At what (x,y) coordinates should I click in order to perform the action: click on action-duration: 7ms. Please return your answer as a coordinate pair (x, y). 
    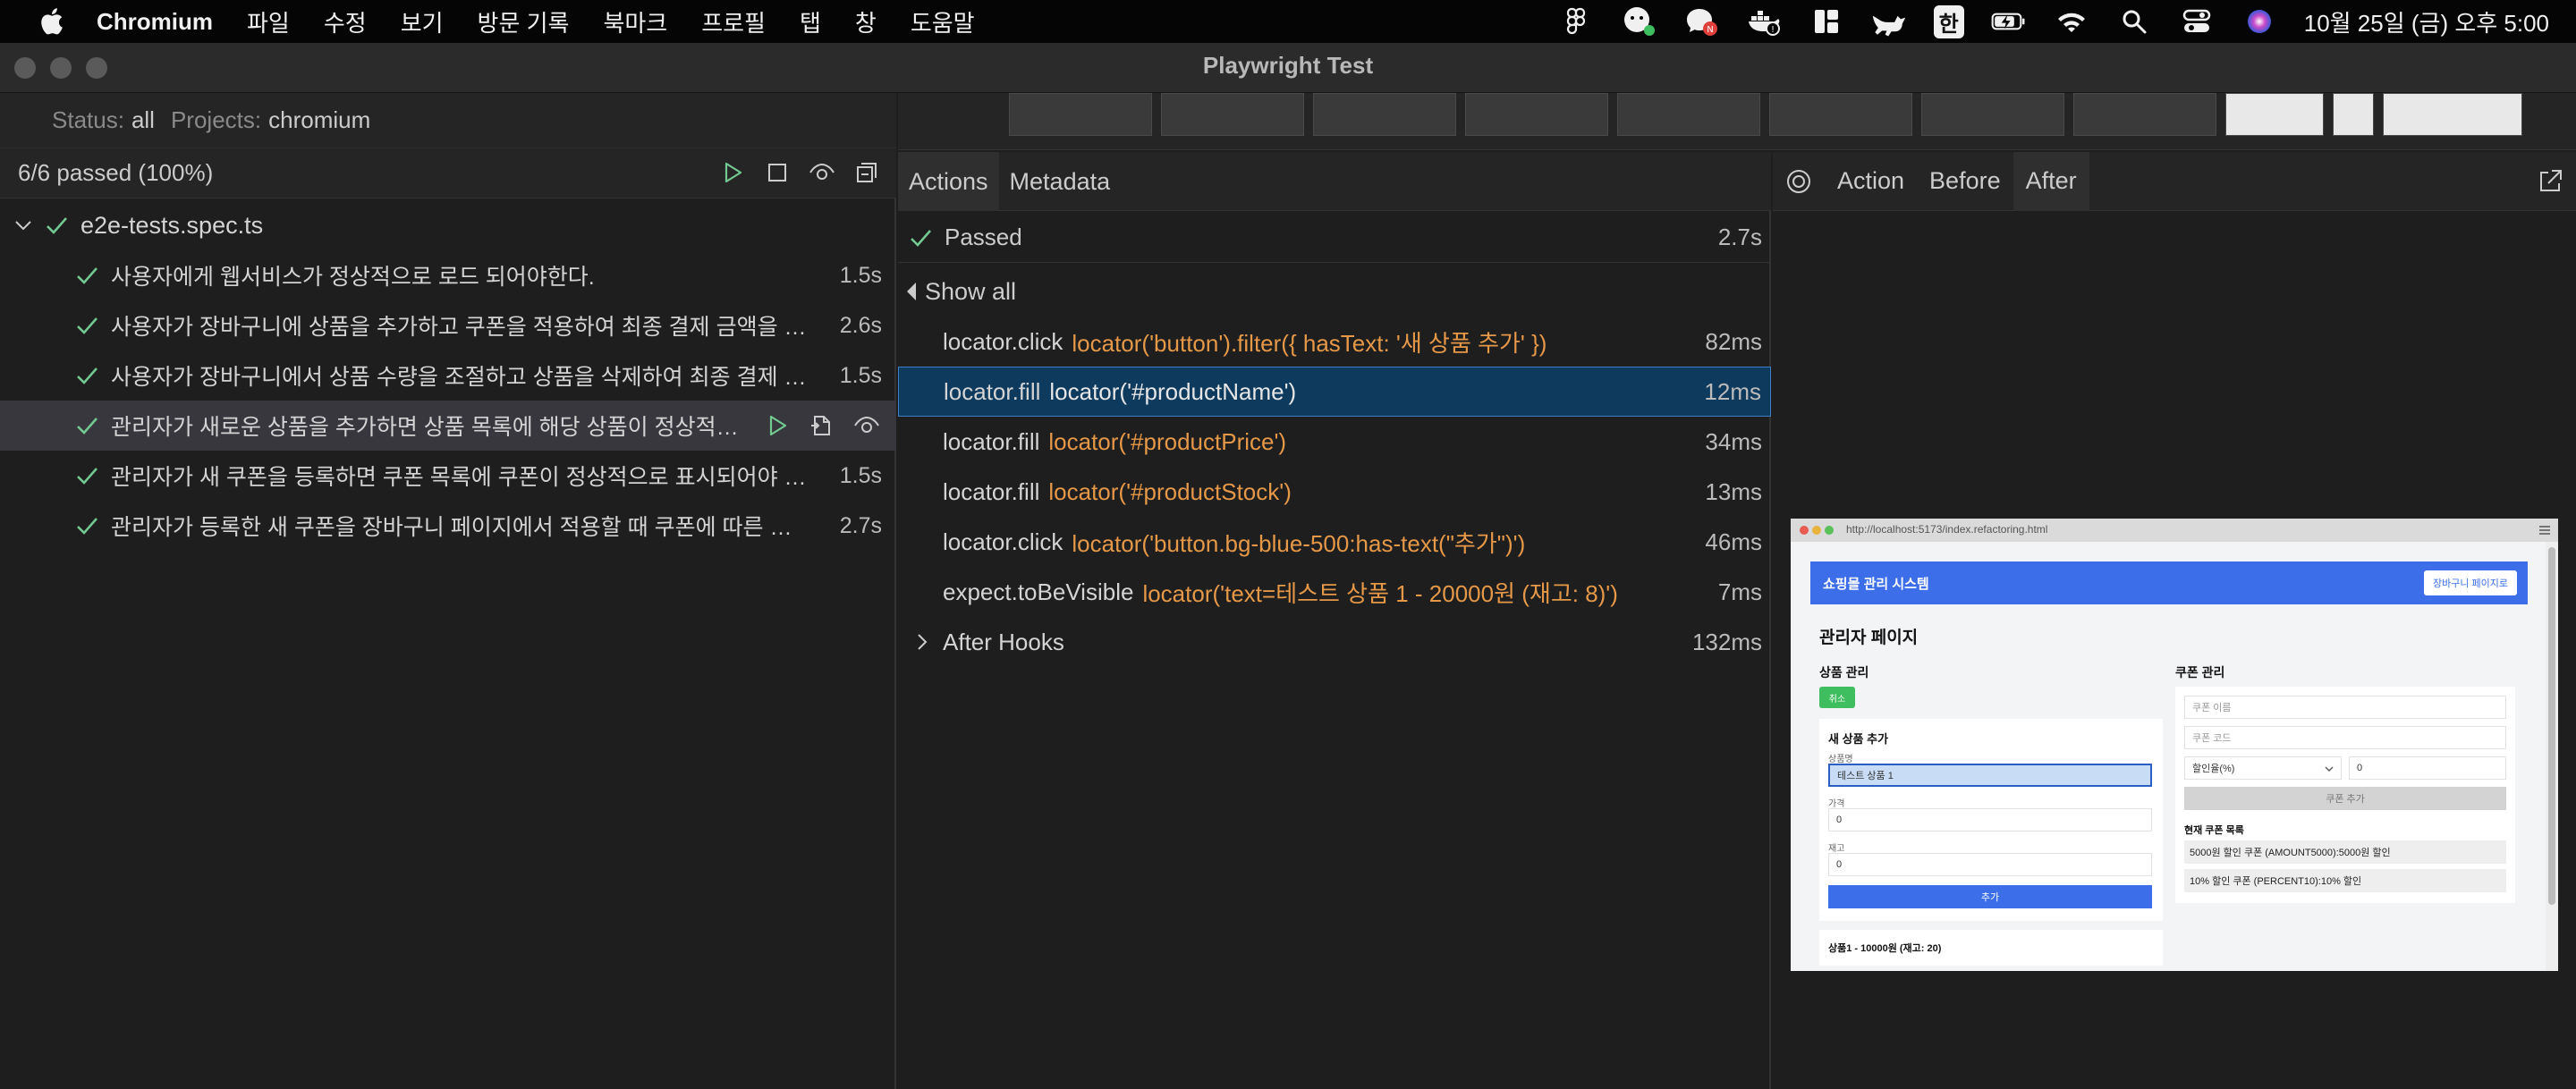
    Looking at the image, I should click on (1739, 591).